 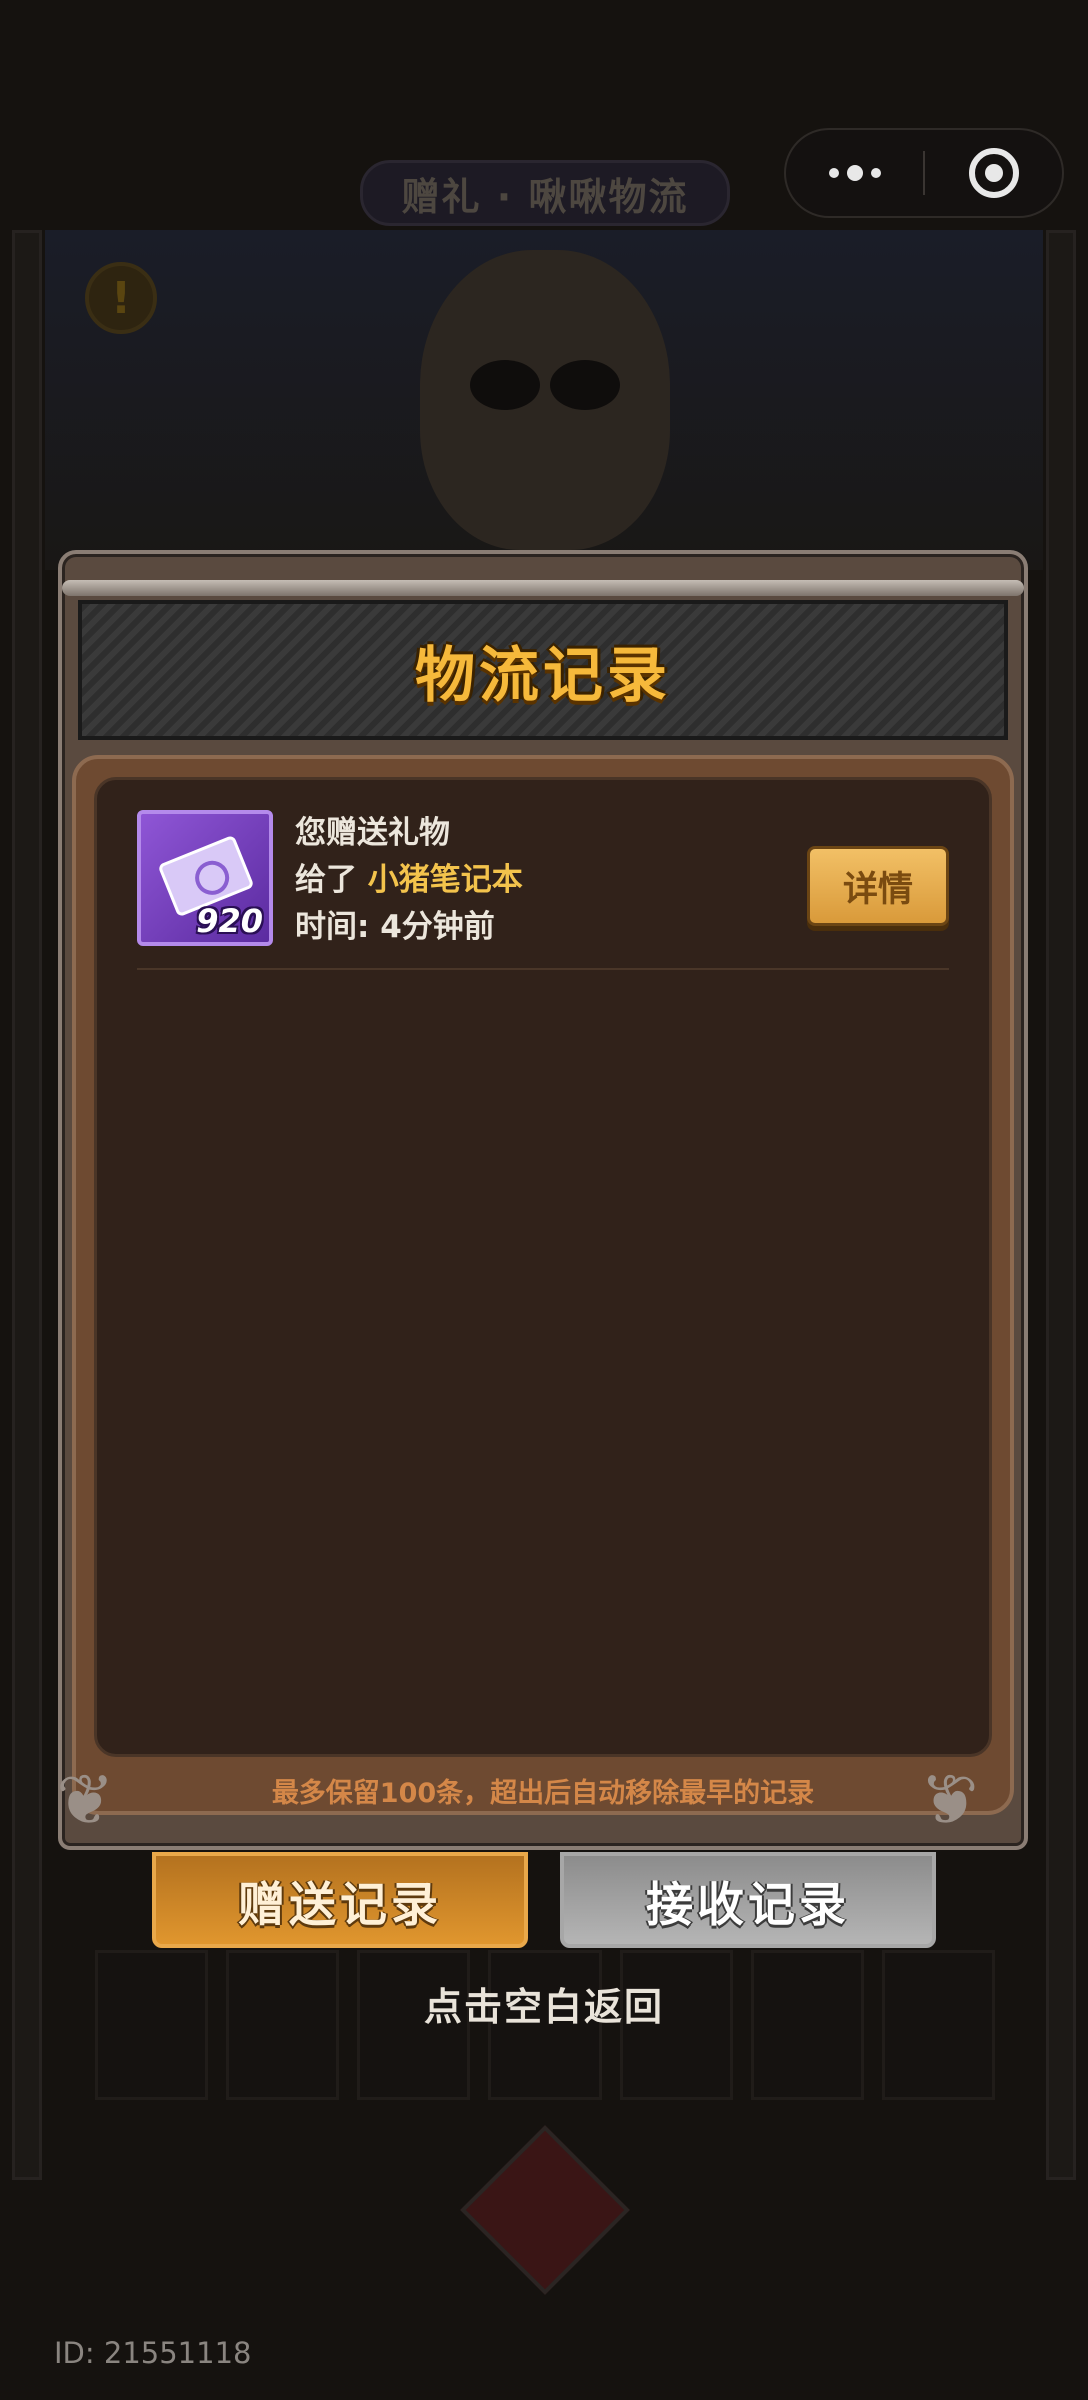 What do you see at coordinates (924, 173) in the screenshot?
I see `miniprogram-capsule` at bounding box center [924, 173].